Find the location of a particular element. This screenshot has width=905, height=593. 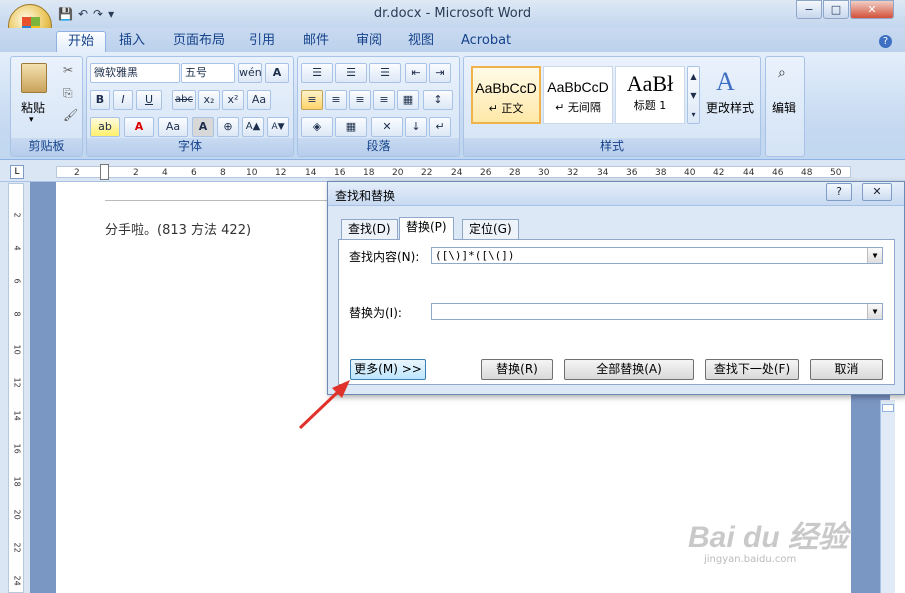

styles-scroll-icon: ▲ ▼ ▾ is located at coordinates (693, 95).